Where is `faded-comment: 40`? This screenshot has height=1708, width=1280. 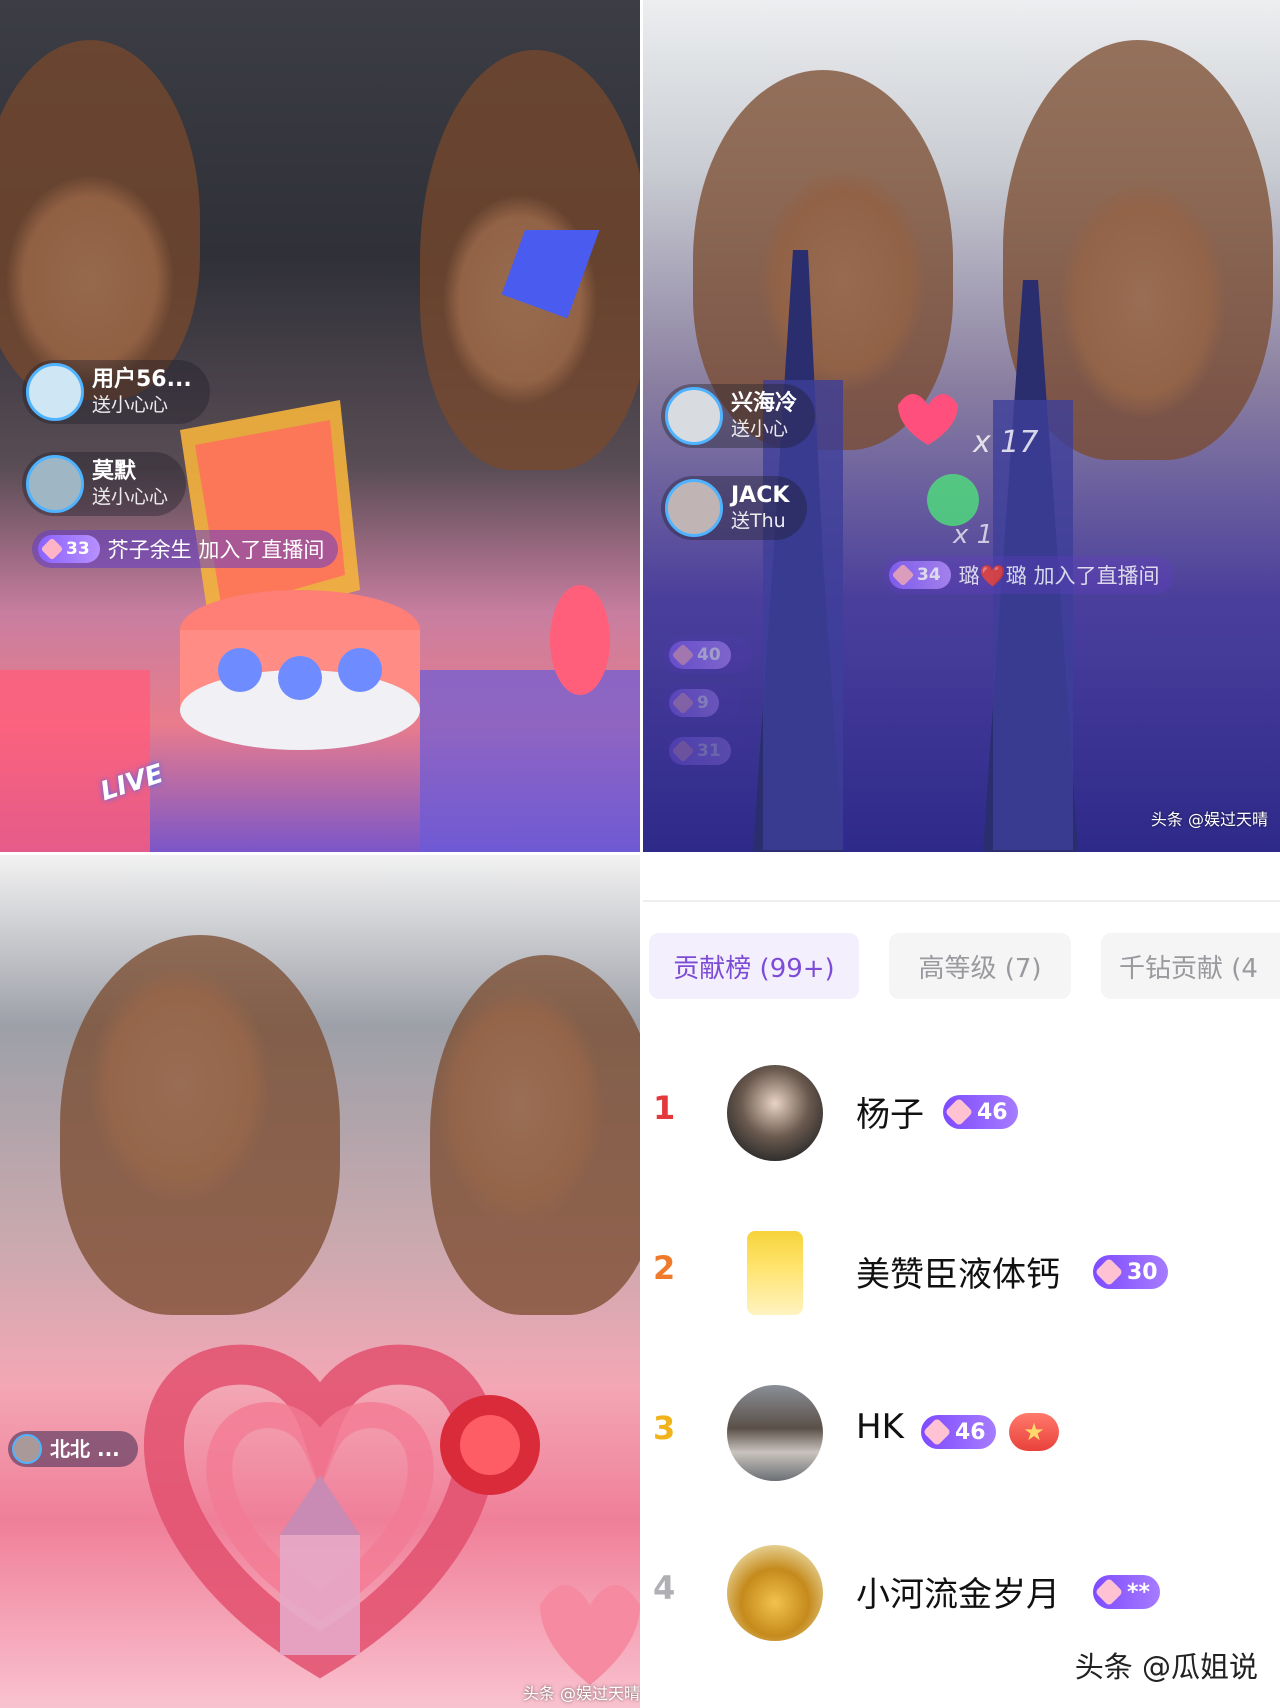 faded-comment: 40 is located at coordinates (708, 655).